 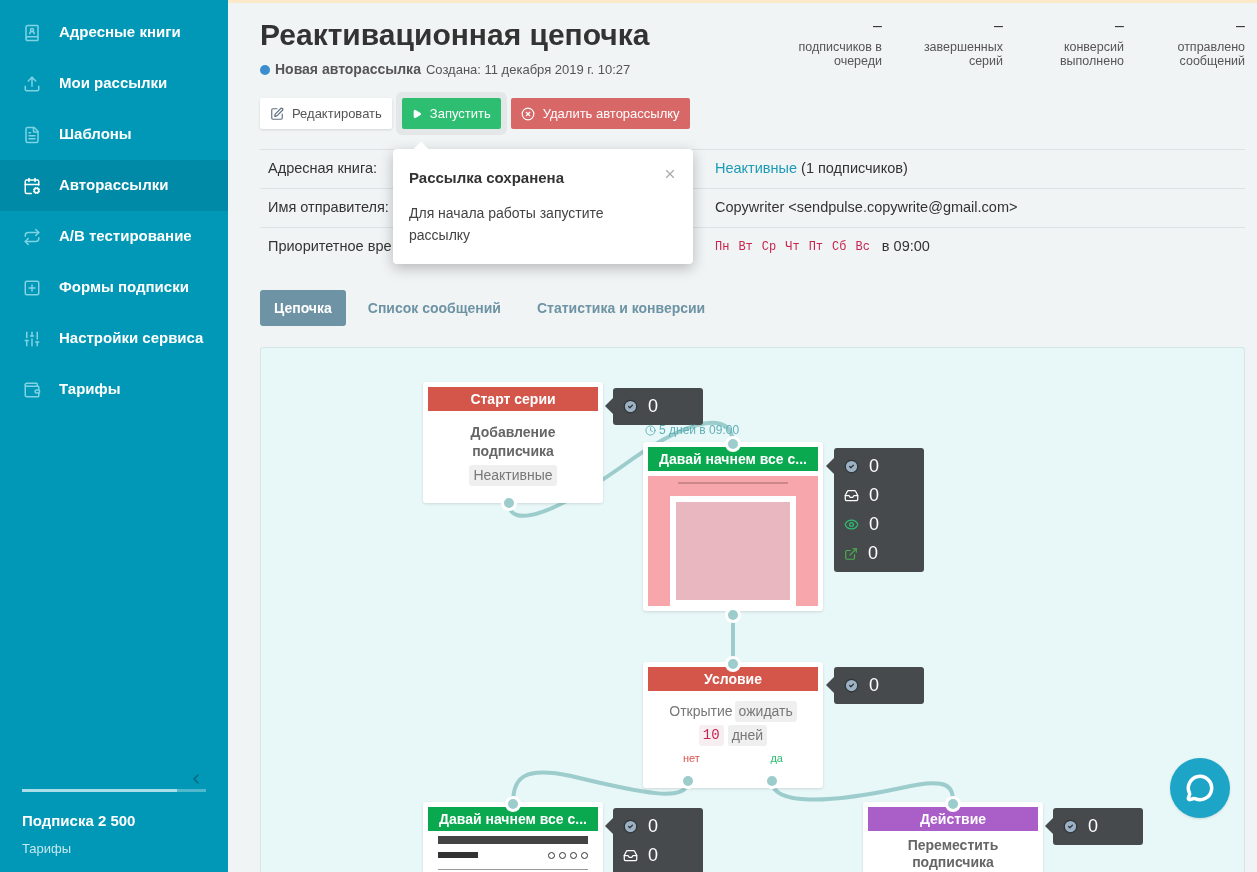 What do you see at coordinates (455, 35) in the screenshot?
I see `page-title: Реактивационная цепочка` at bounding box center [455, 35].